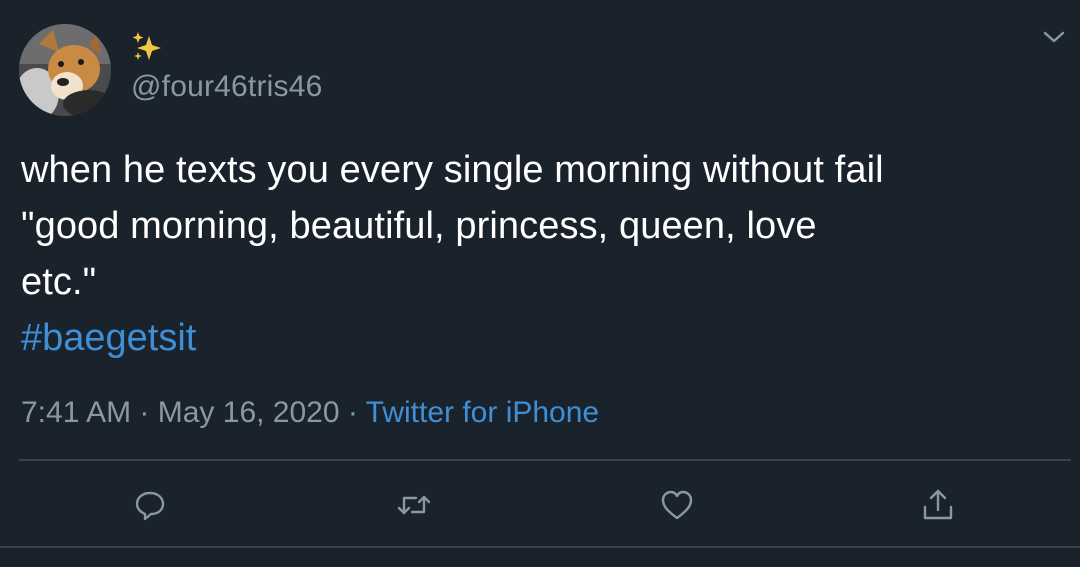  I want to click on hashtag-link: #baegetsit, so click(108, 338).